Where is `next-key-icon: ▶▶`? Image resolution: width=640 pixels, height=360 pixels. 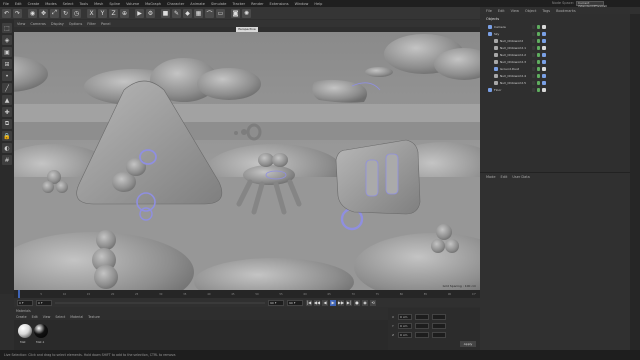
next-key-icon: ▶▶ is located at coordinates (341, 302).